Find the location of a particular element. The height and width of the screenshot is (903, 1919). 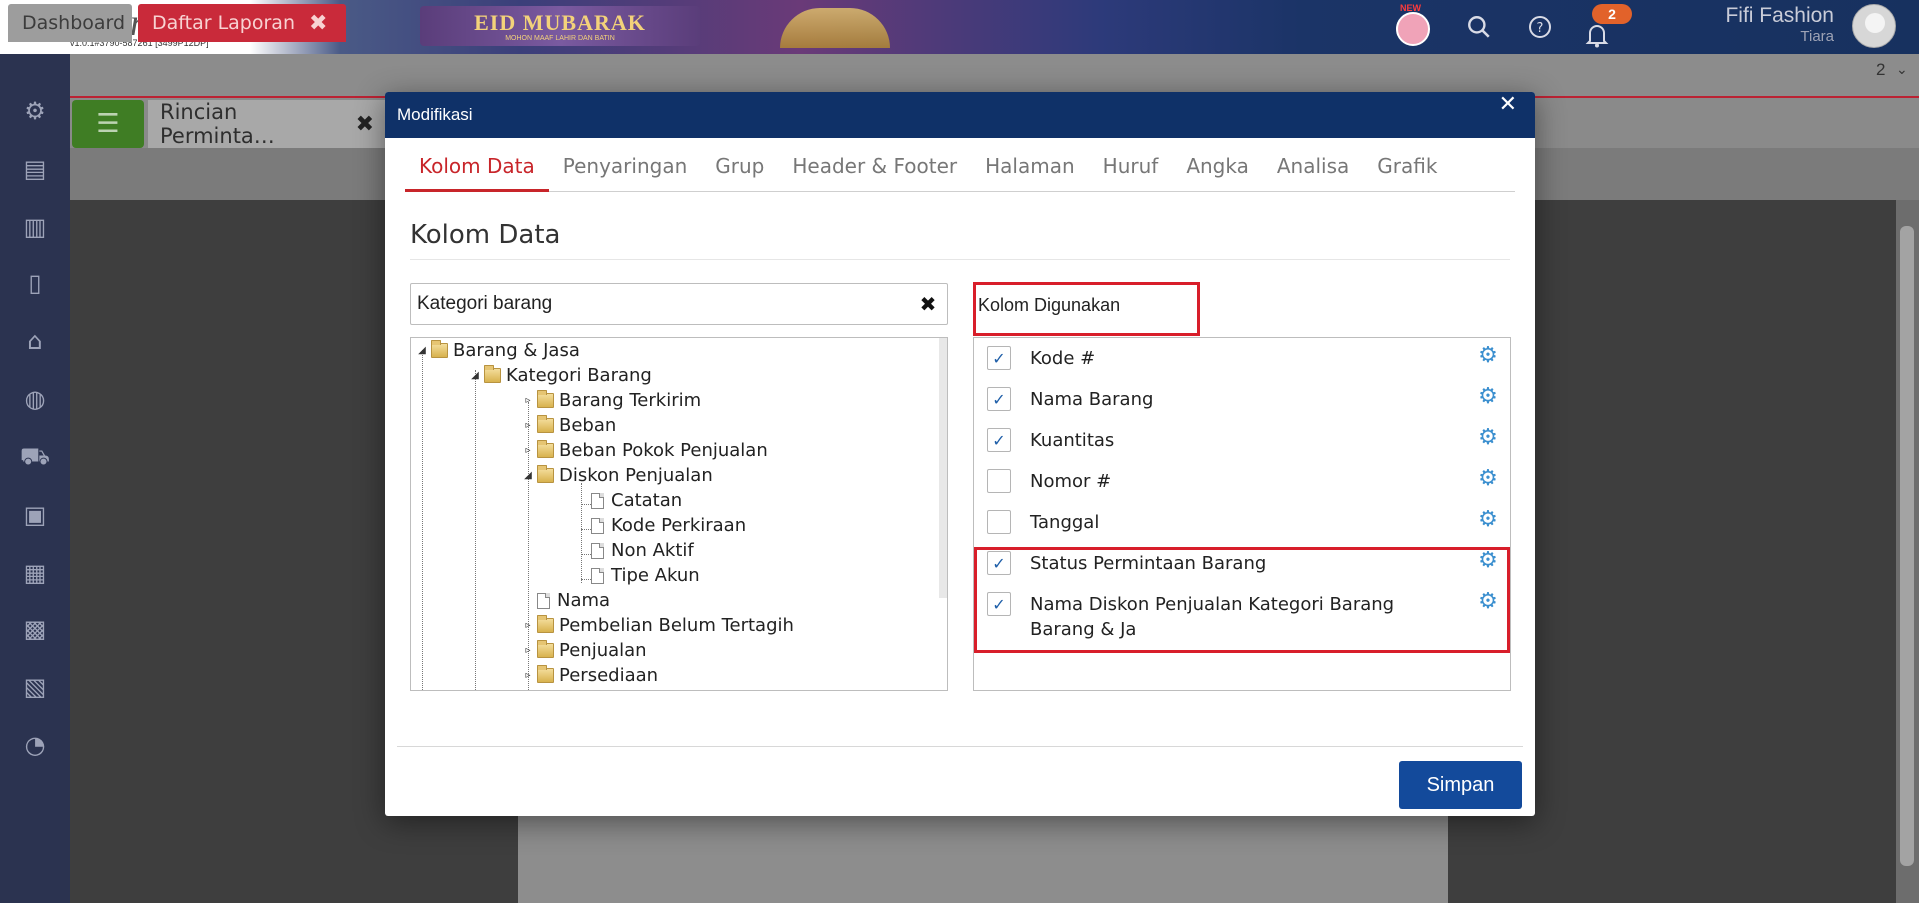

search-icon is located at coordinates (1479, 27).